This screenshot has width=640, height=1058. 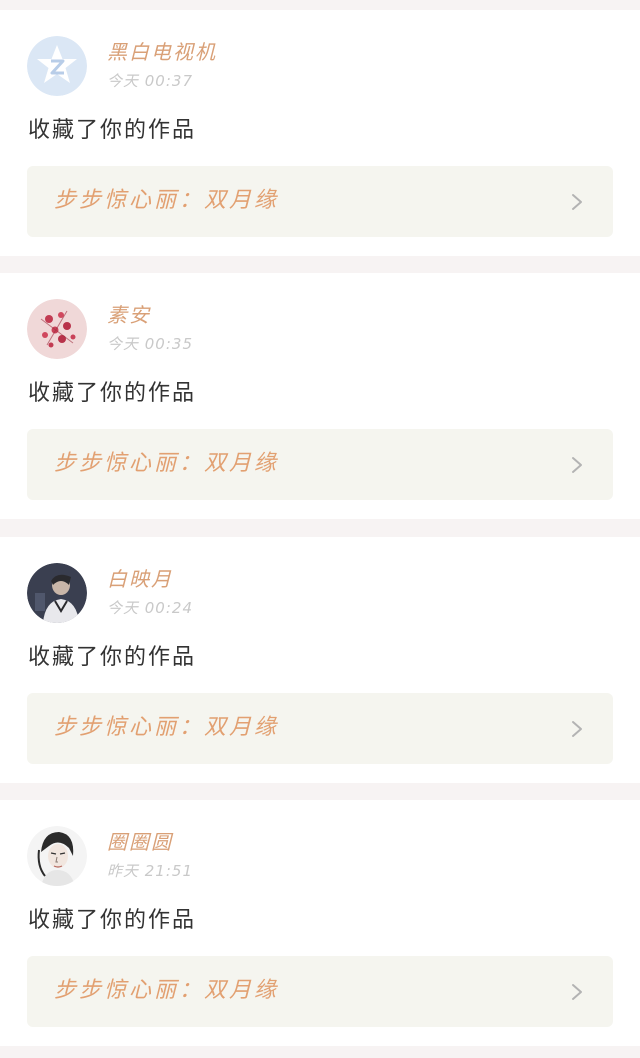 I want to click on red-flowers-avatar-icon, so click(x=57, y=329).